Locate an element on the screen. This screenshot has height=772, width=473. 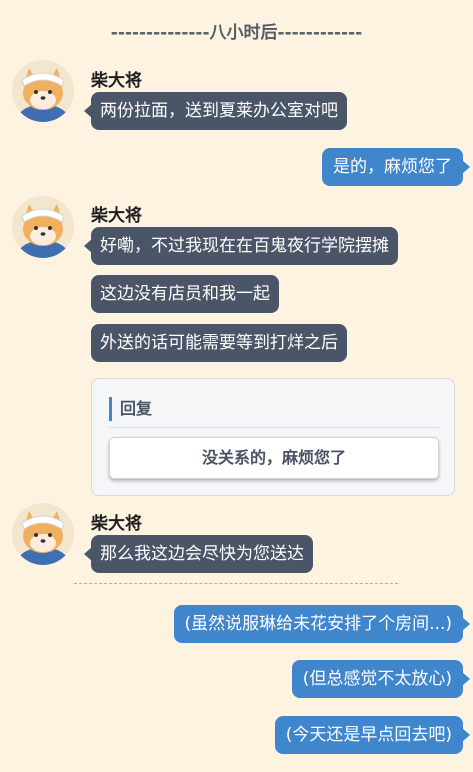
reply-panel: 回复 没关系的，麻烦您了 is located at coordinates (273, 437).